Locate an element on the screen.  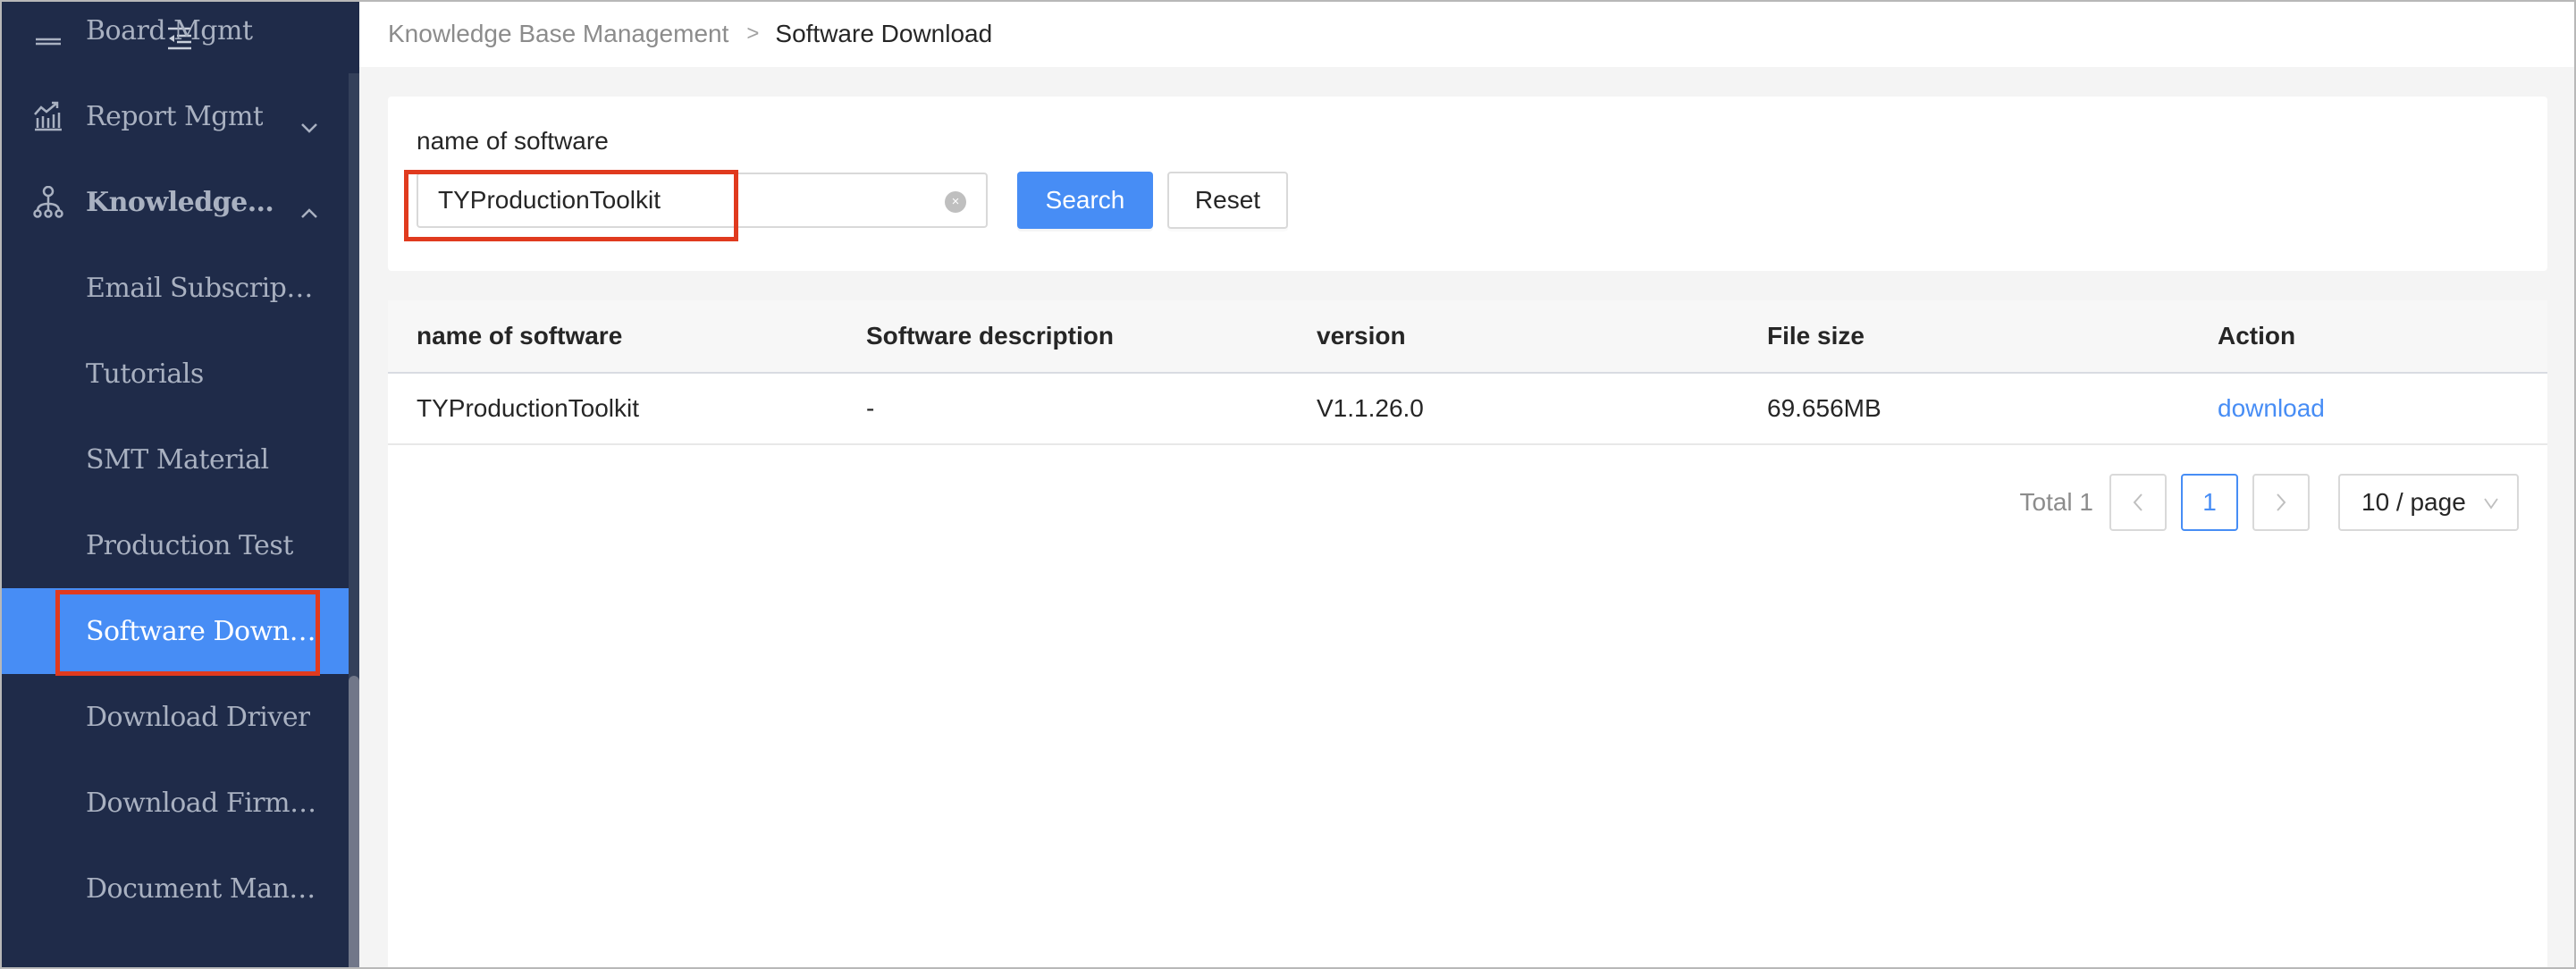
page-size-select: 10 / page is located at coordinates (2429, 502).